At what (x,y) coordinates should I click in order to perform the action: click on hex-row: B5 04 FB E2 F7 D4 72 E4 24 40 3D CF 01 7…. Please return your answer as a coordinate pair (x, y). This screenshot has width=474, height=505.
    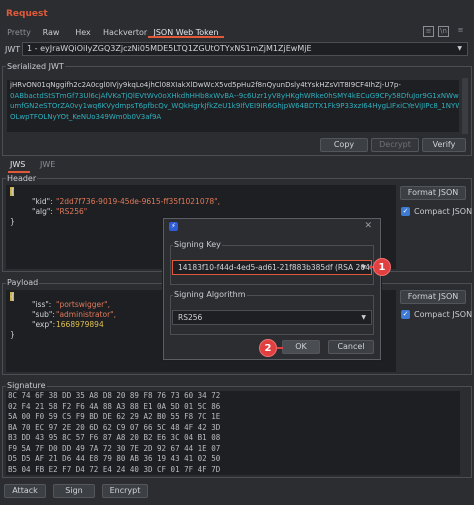
    Looking at the image, I should click on (114, 469).